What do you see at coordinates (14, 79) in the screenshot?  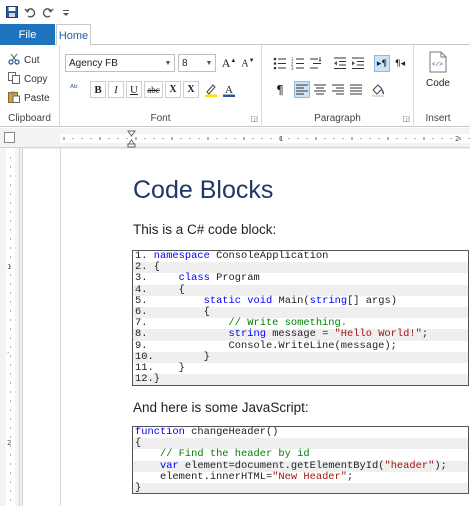 I see `copy-icon` at bounding box center [14, 79].